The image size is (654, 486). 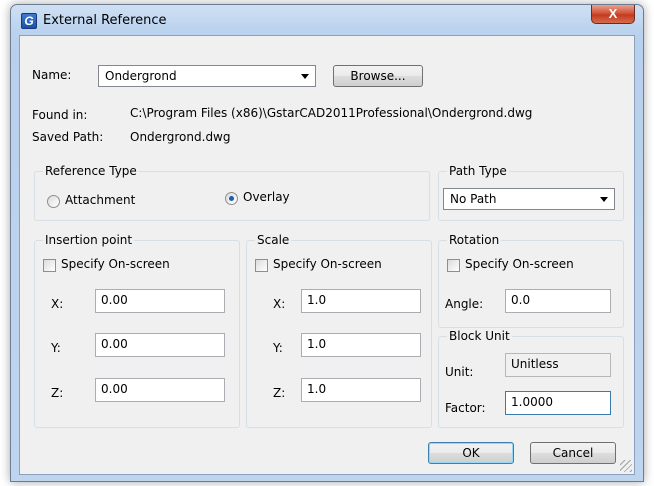 I want to click on reference-type-group: Reference Type Attachment Overlay, so click(x=232, y=192).